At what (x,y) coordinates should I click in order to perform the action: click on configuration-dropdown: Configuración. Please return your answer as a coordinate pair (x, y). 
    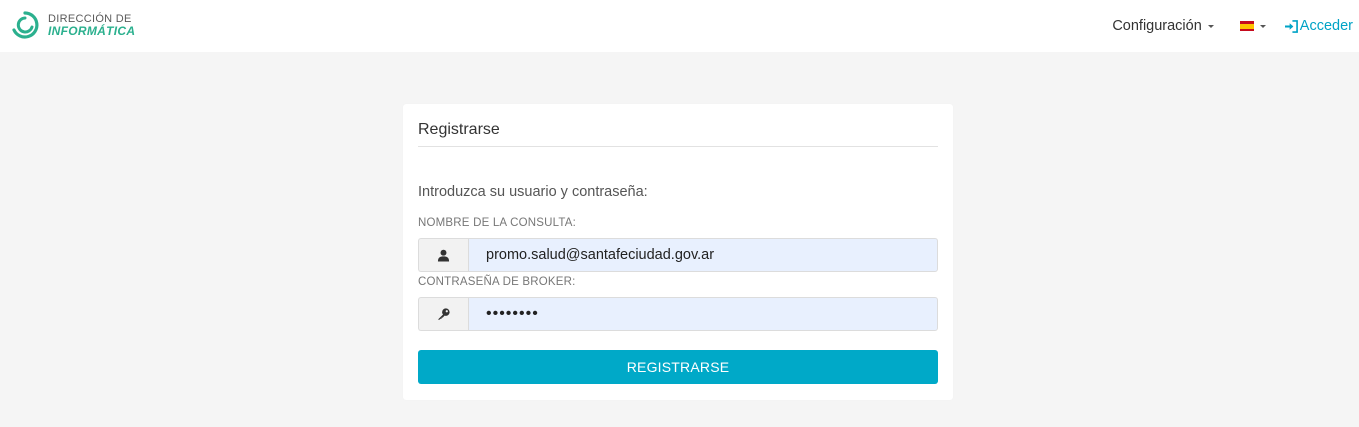
    Looking at the image, I should click on (1163, 26).